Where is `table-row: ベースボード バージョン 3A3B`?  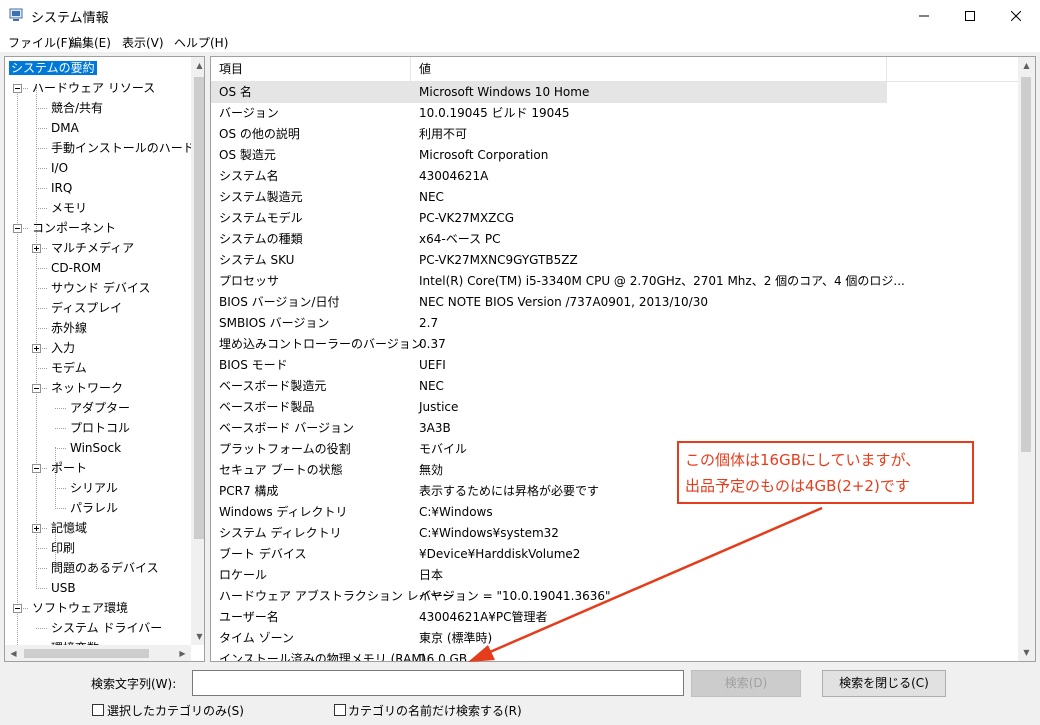 table-row: ベースボード バージョン 3A3B is located at coordinates (549, 428).